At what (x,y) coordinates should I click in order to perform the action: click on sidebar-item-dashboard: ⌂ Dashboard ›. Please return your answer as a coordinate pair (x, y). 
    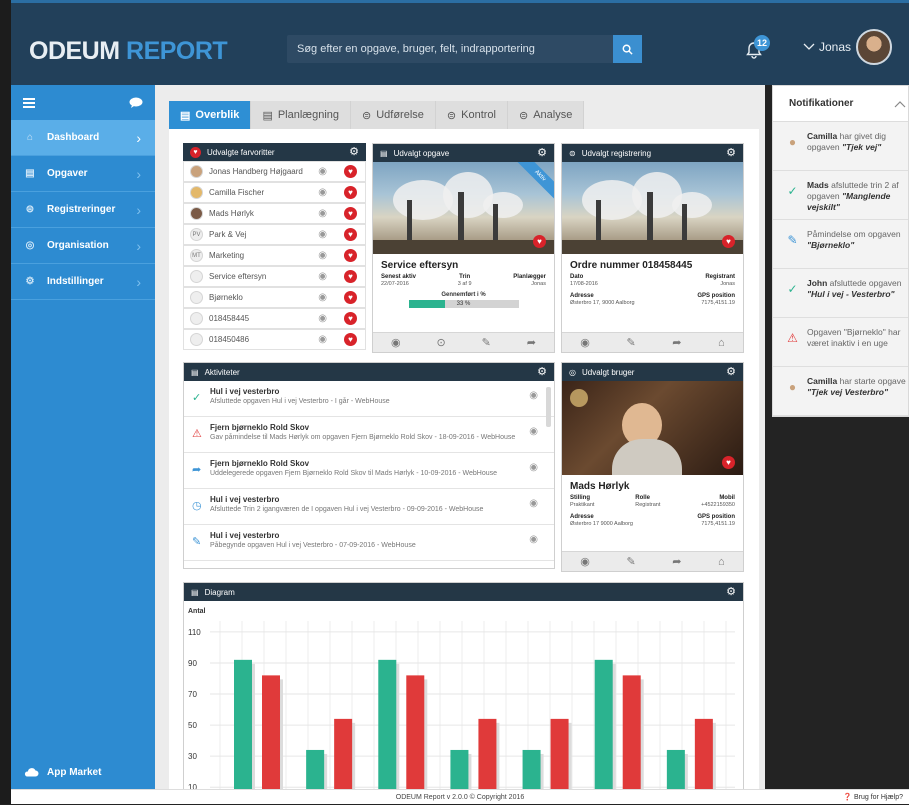
    Looking at the image, I should click on (83, 138).